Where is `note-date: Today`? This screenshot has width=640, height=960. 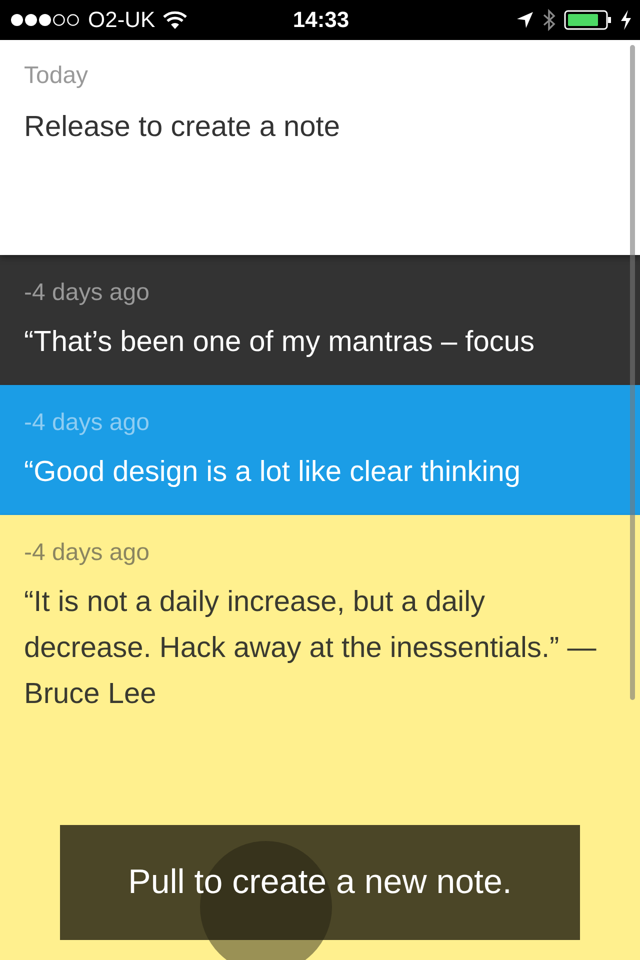 note-date: Today is located at coordinates (57, 76).